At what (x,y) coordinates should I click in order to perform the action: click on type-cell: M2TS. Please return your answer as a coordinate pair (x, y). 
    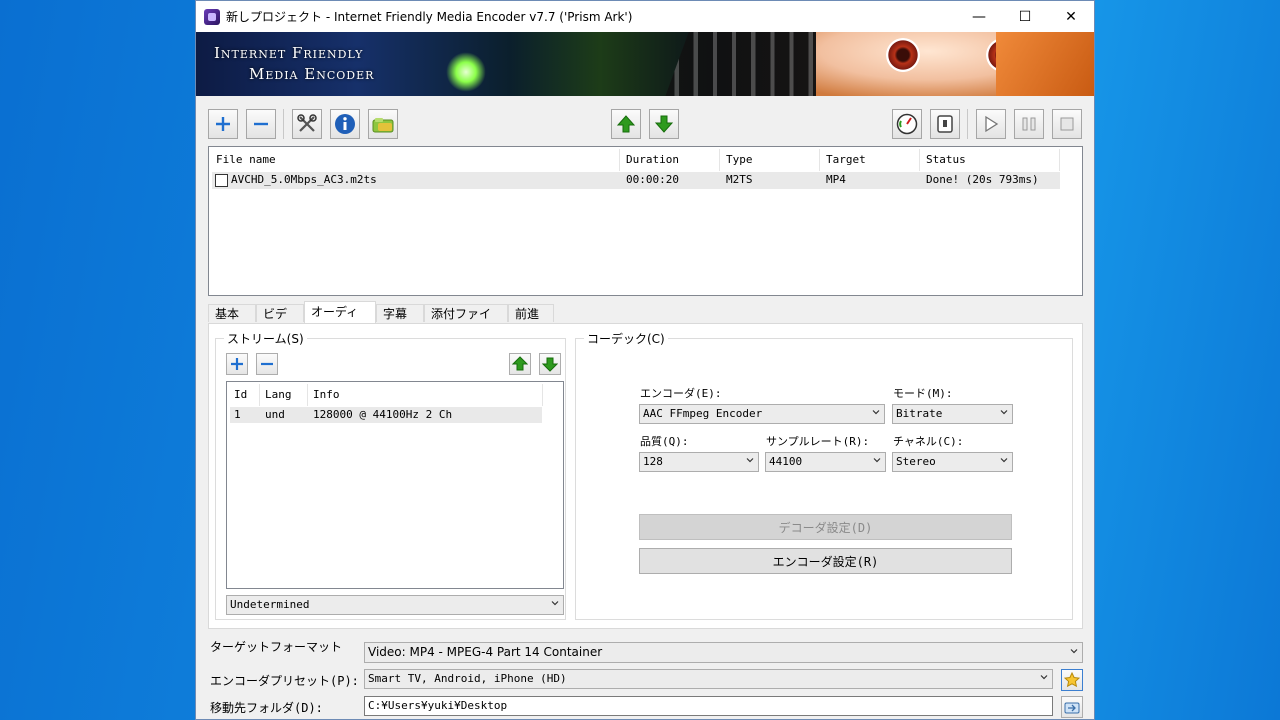
    Looking at the image, I should click on (739, 179).